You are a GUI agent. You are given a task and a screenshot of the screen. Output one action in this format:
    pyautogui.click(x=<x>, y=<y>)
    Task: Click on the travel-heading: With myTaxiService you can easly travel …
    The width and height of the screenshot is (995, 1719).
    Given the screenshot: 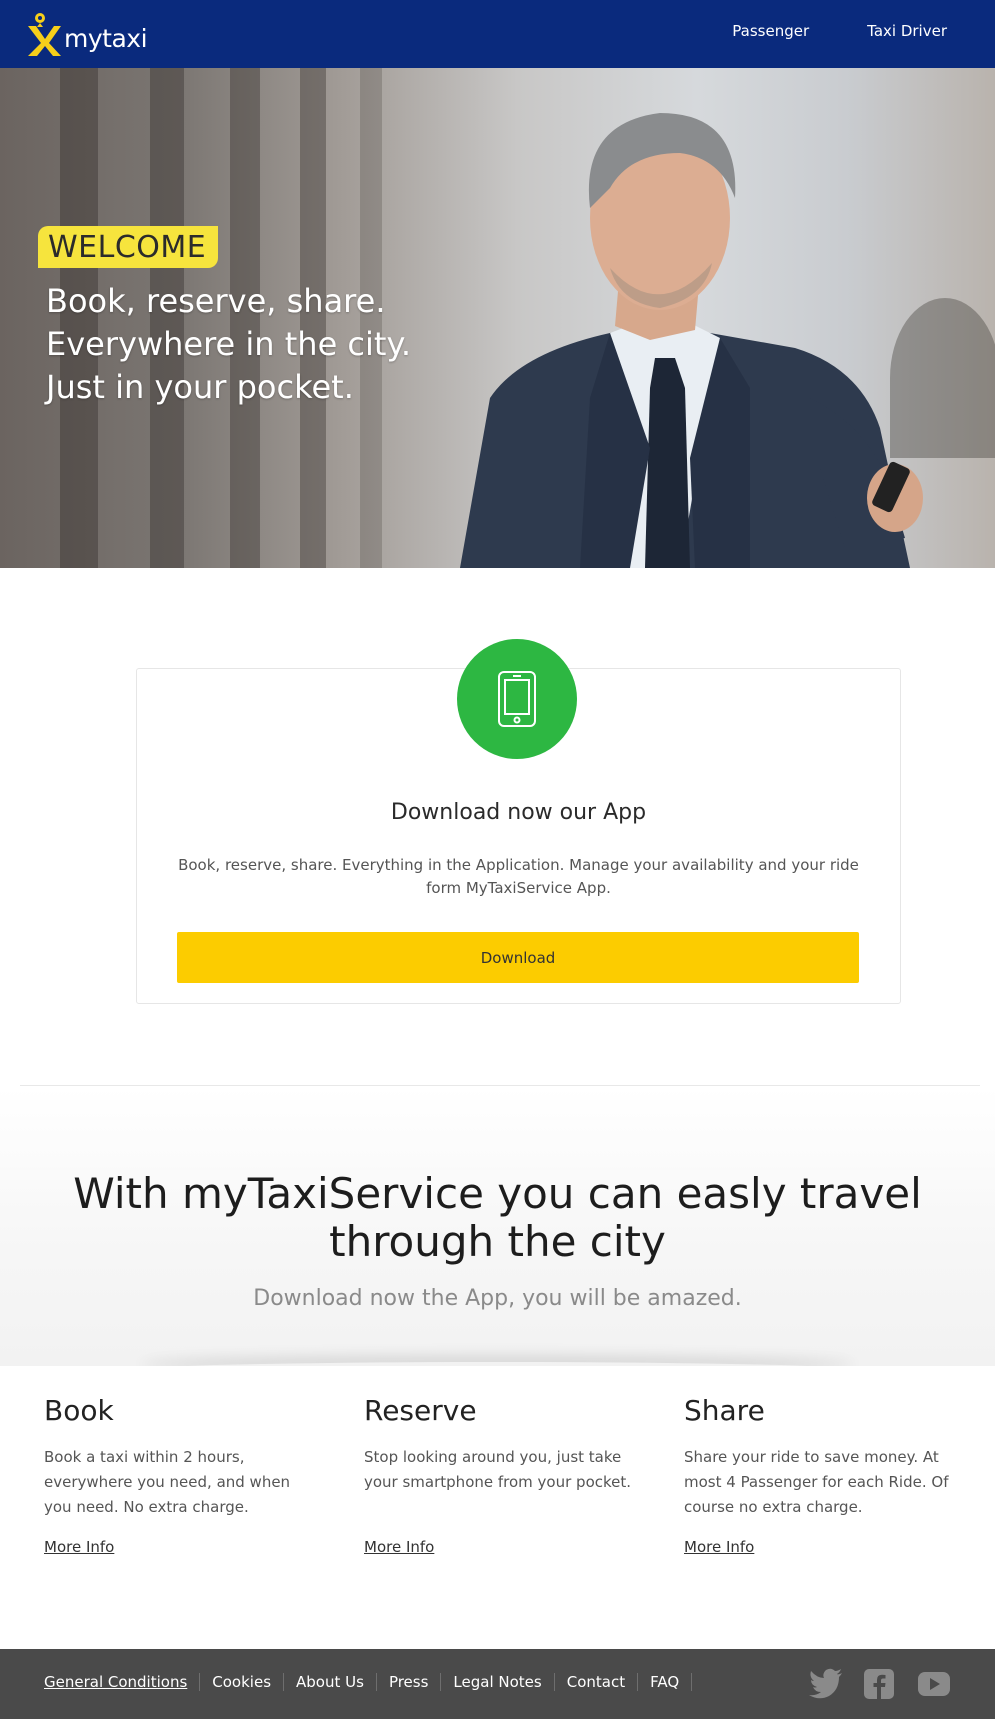 What is the action you would take?
    pyautogui.click(x=497, y=1217)
    